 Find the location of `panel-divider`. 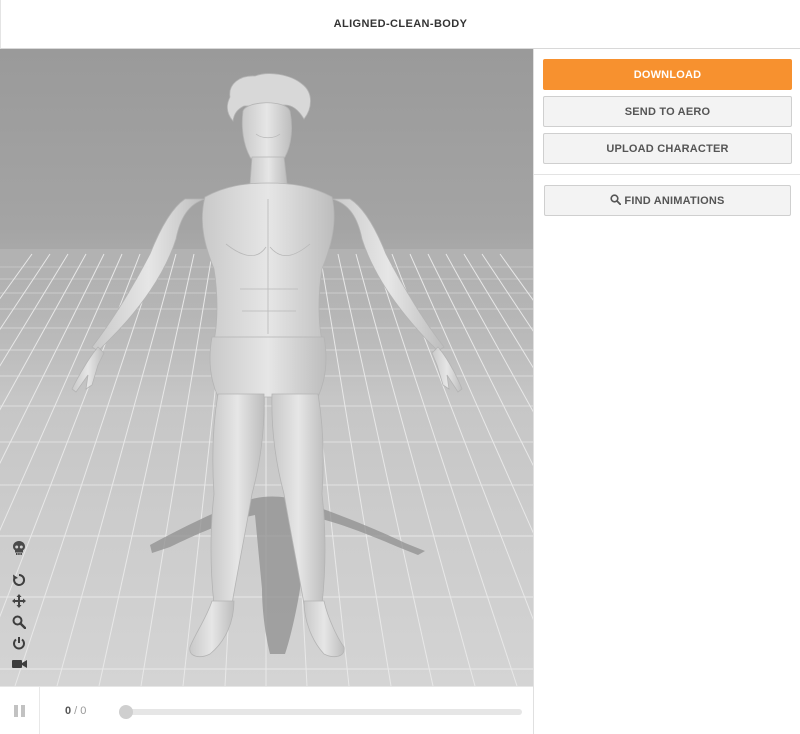

panel-divider is located at coordinates (667, 174).